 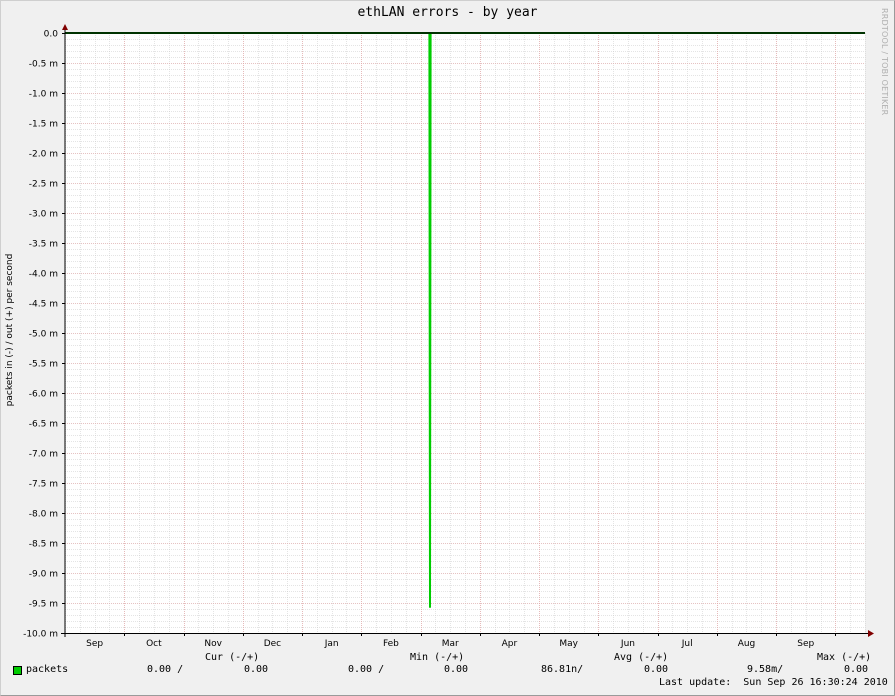 I want to click on x-tick-label: Mar, so click(x=450, y=644).